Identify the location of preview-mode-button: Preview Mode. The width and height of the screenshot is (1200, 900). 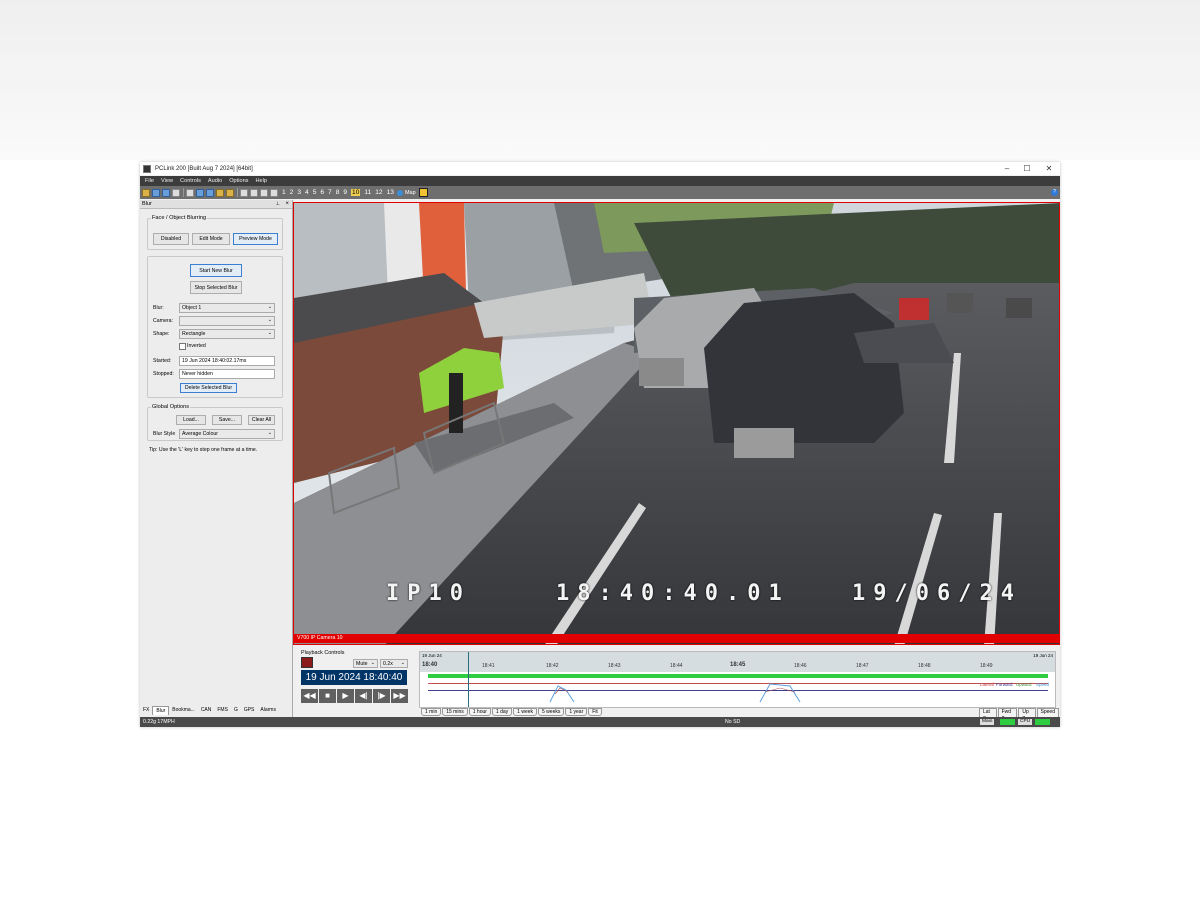
(255, 239).